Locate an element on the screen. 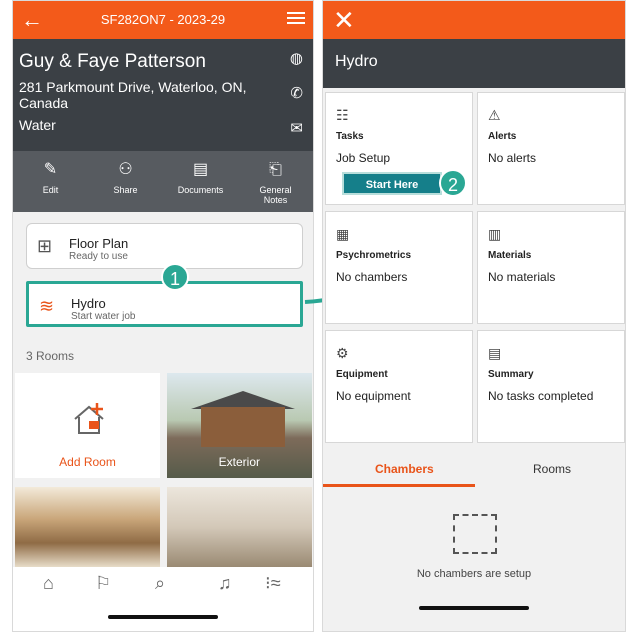 The image size is (629, 635). tab-rooms: Rooms is located at coordinates (552, 469).